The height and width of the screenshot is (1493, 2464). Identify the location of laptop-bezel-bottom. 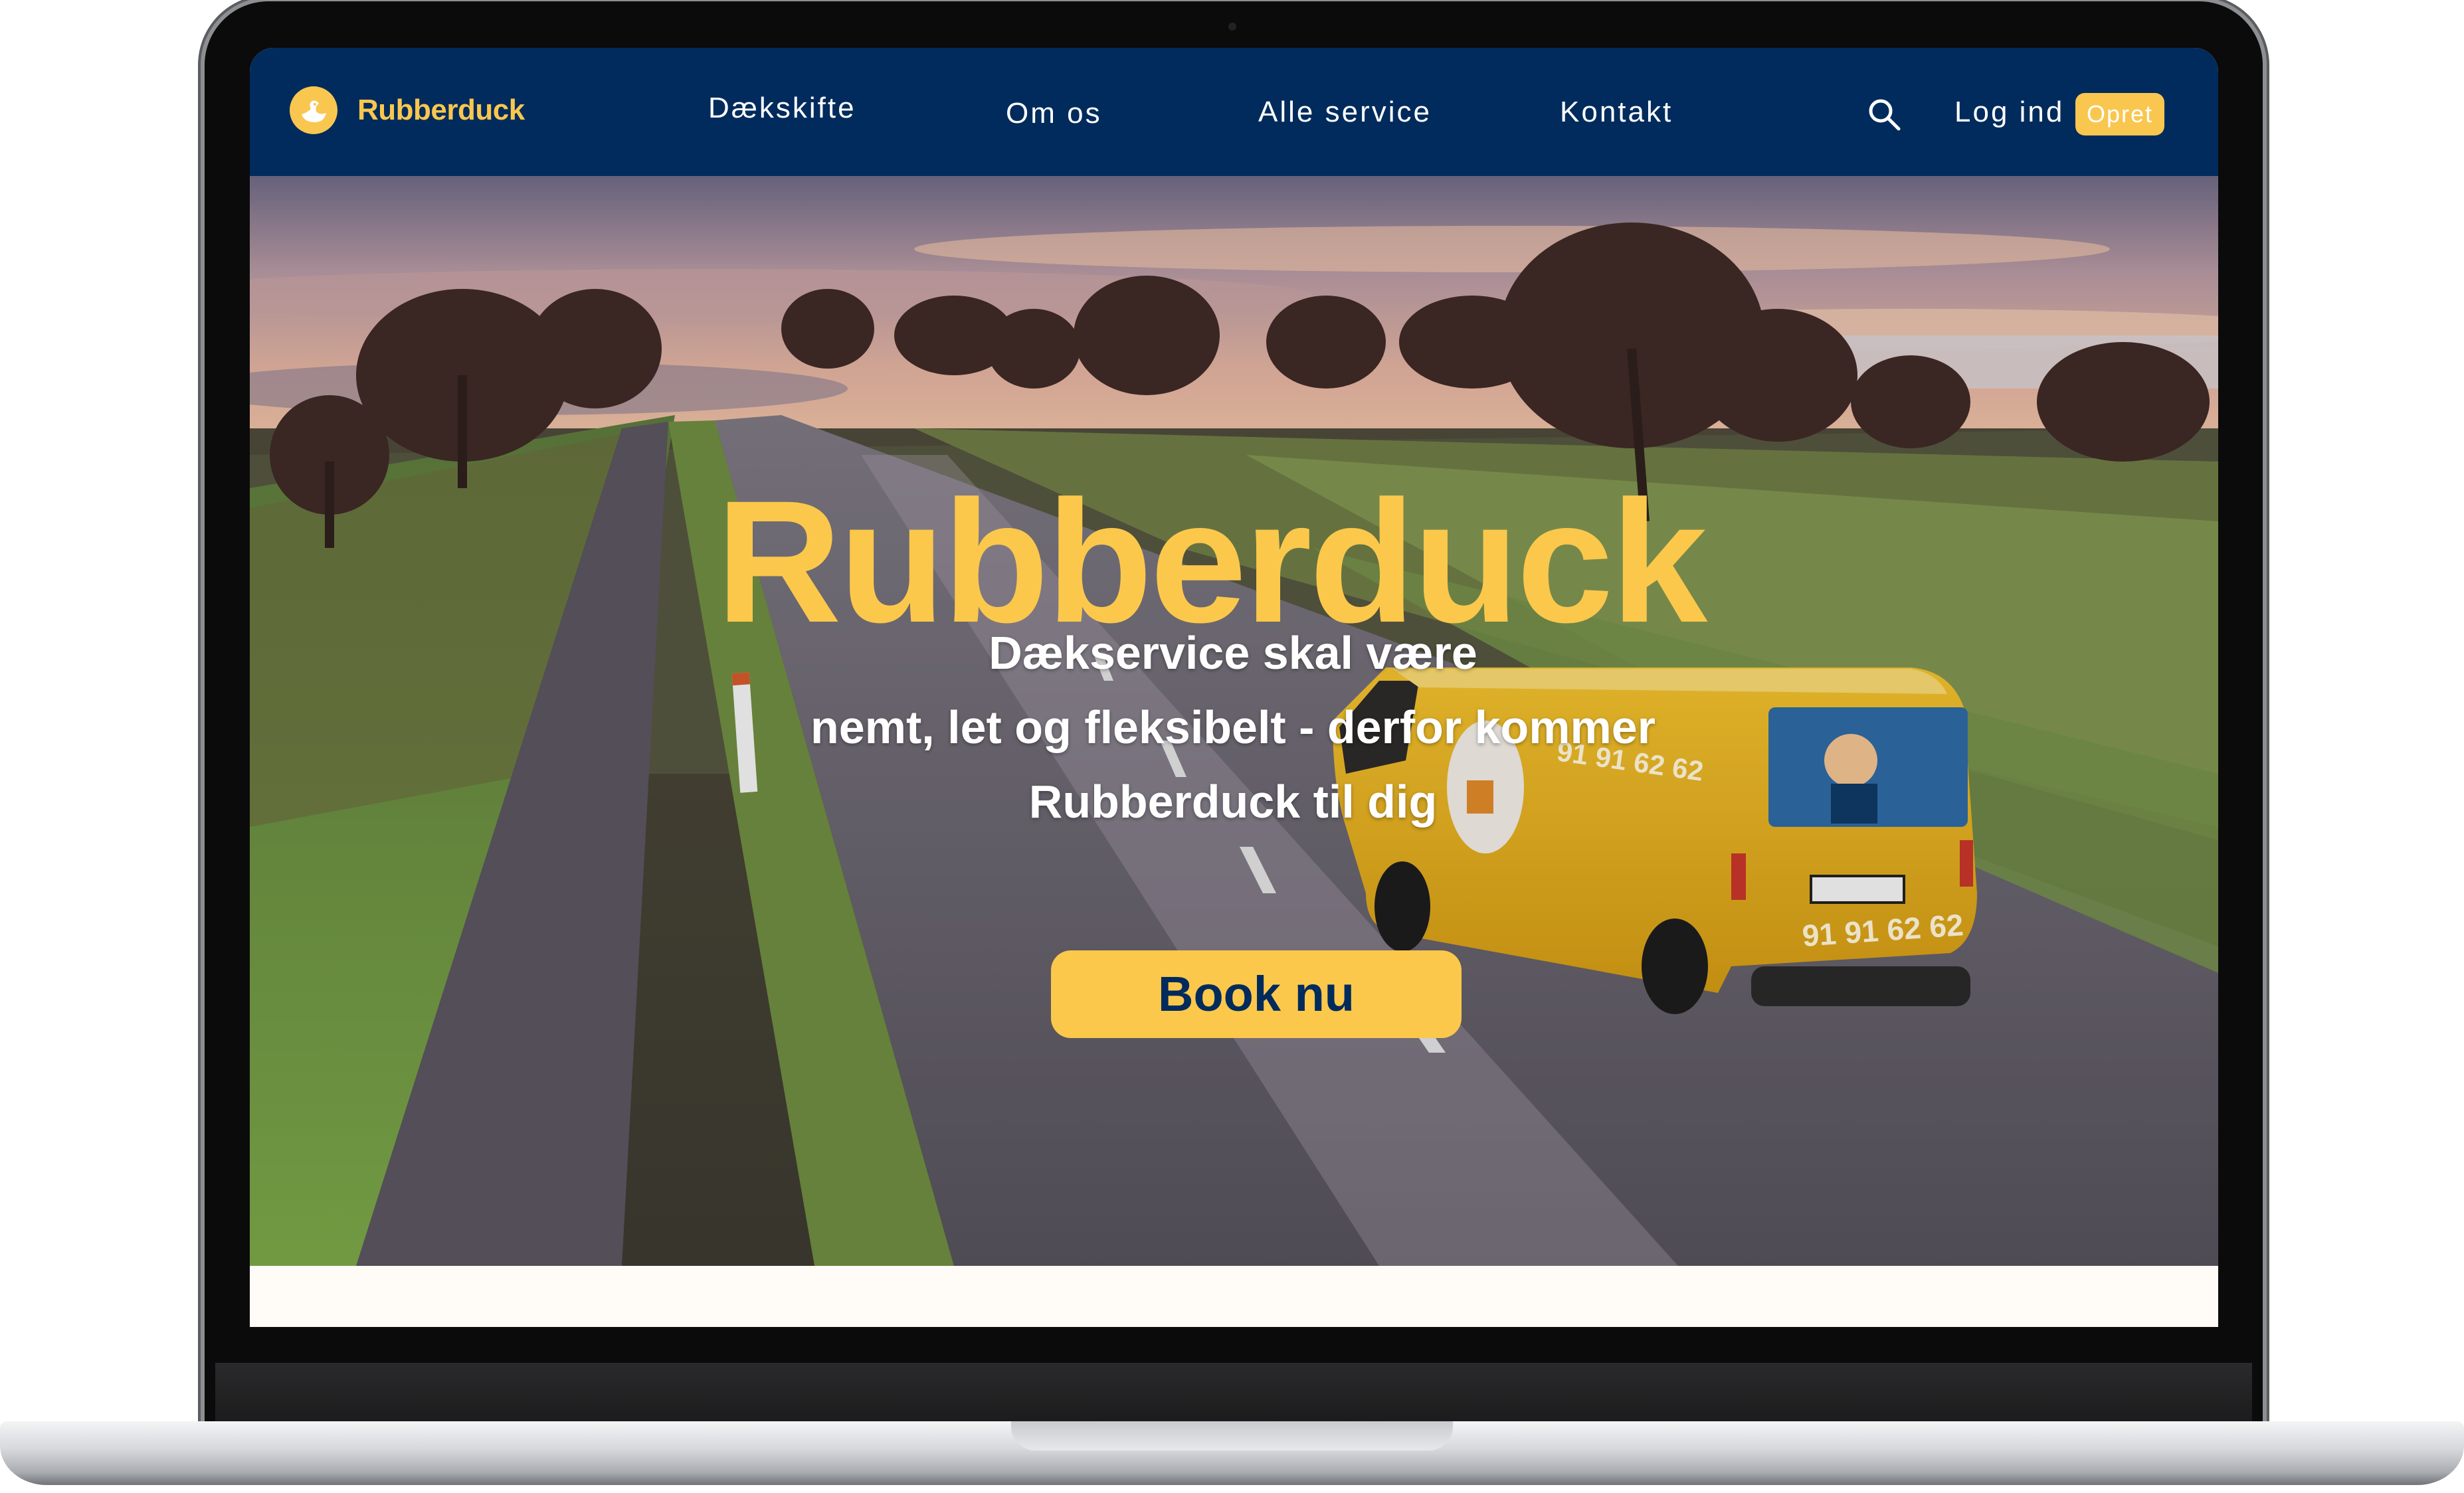
(1233, 1396).